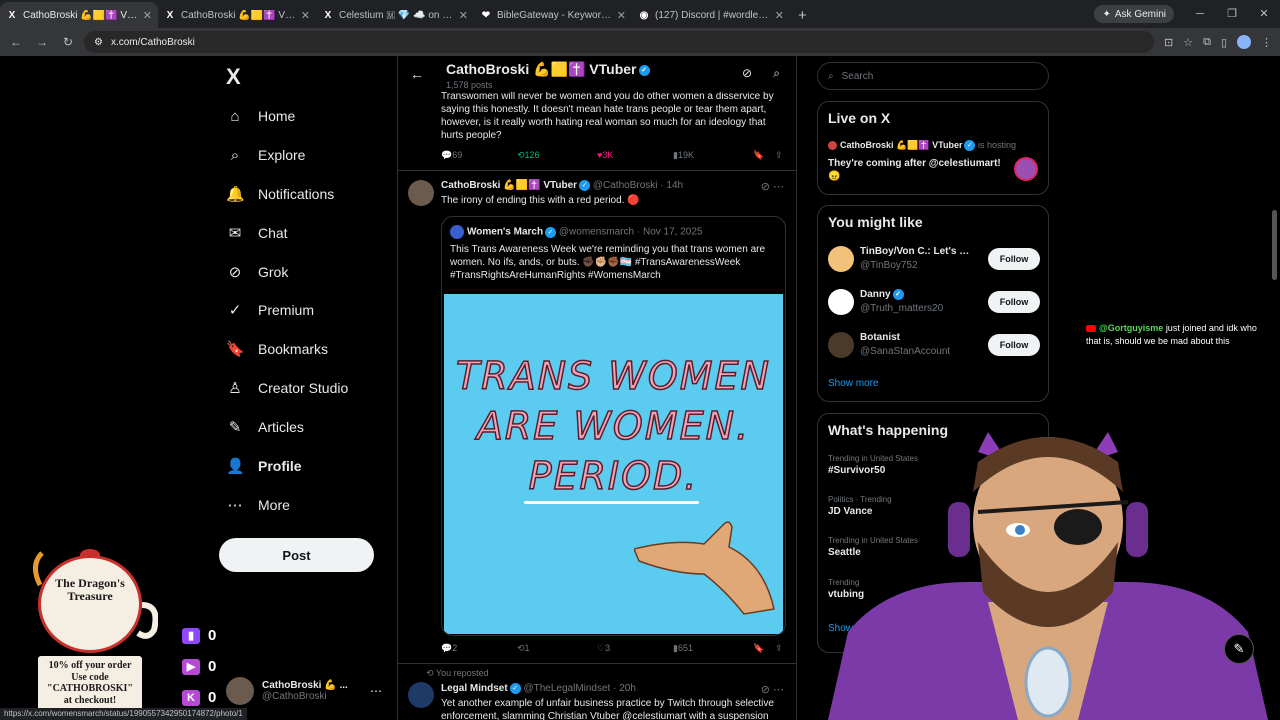  Describe the element at coordinates (277, 349) in the screenshot. I see `nav-item-bookmarks: 🔖 Bookmarks` at that location.